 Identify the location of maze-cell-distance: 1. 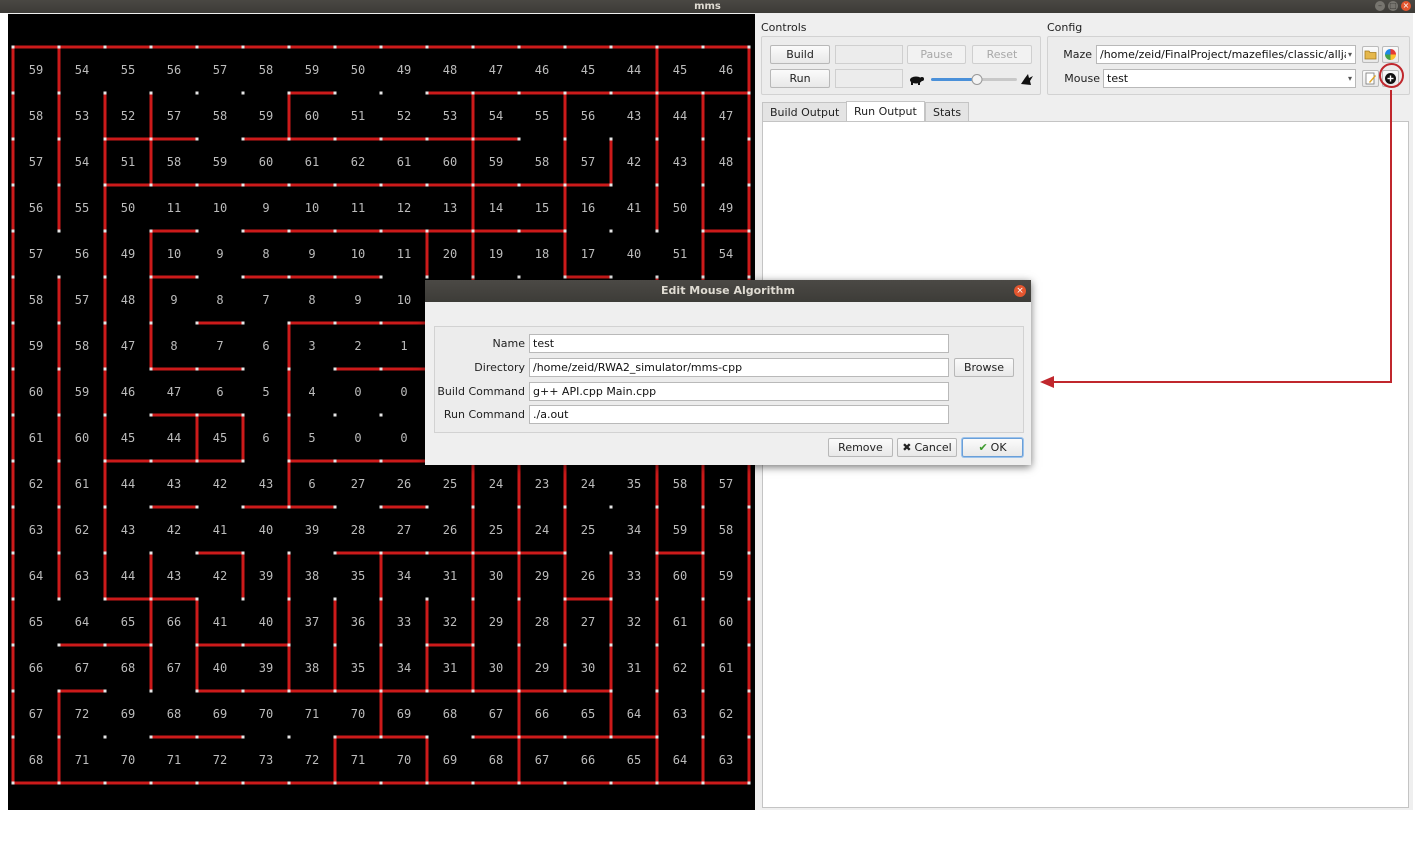
(403, 346).